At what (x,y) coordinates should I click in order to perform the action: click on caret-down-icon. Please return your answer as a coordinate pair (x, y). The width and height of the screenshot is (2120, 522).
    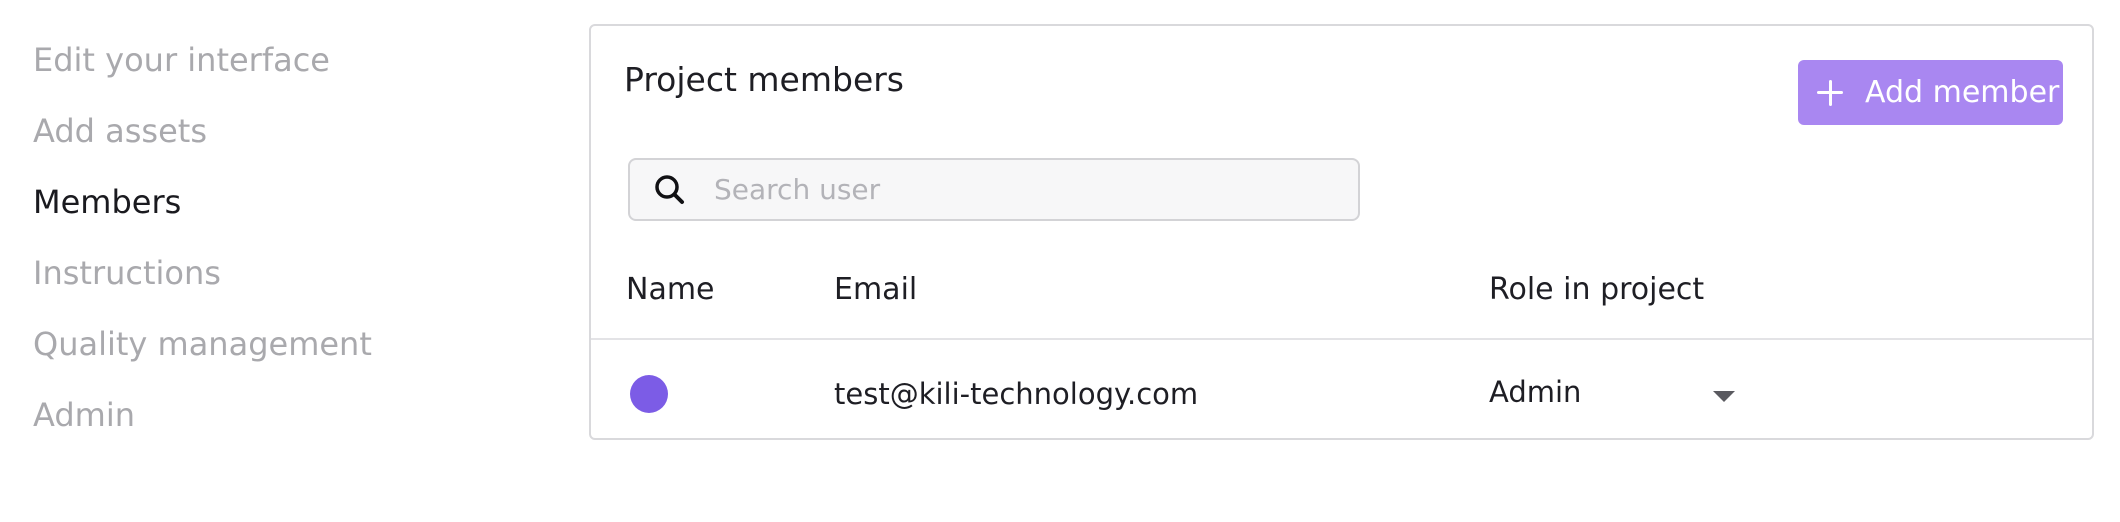
    Looking at the image, I should click on (1724, 396).